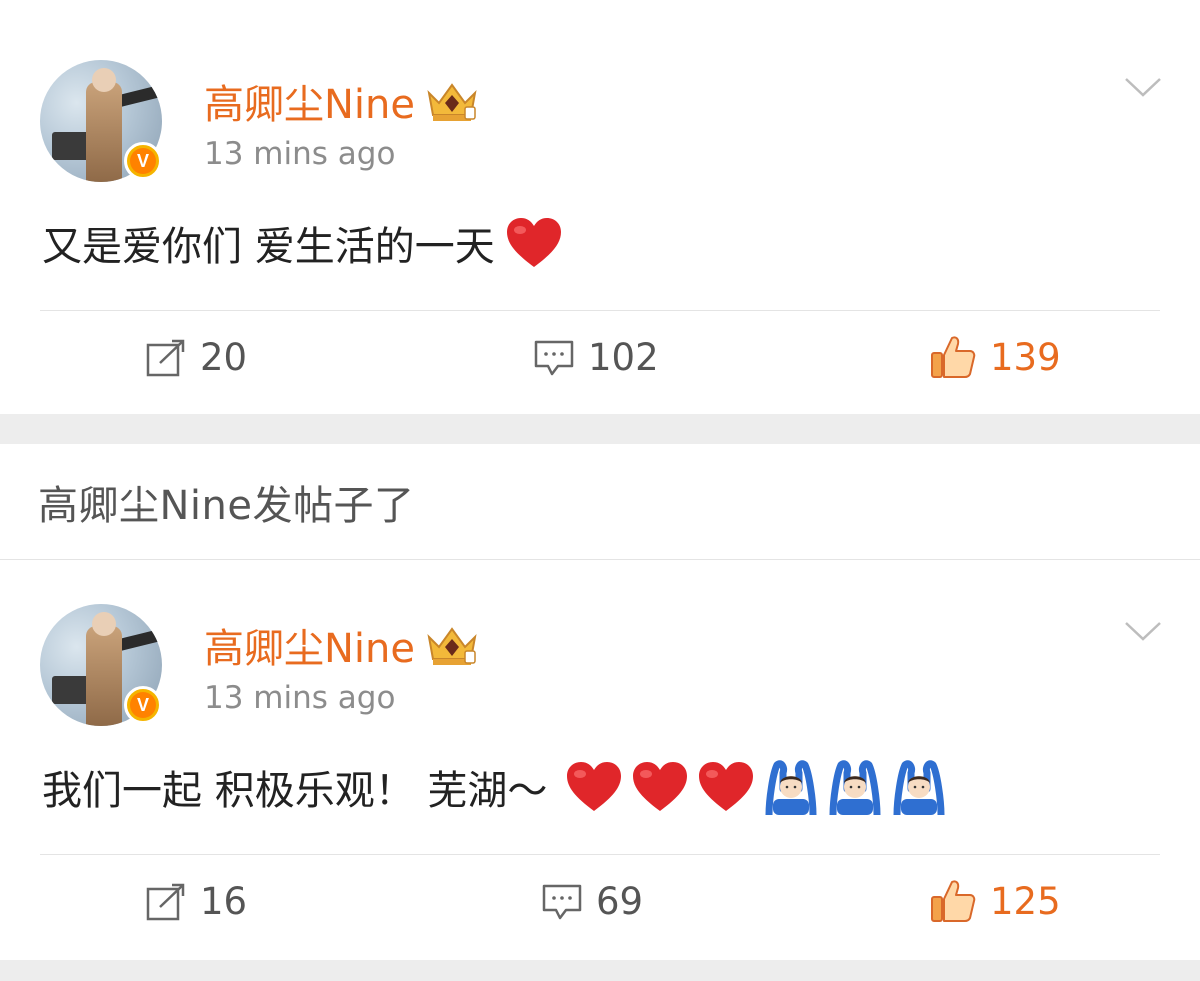 The image size is (1200, 981). What do you see at coordinates (196, 357) in the screenshot?
I see `repost-button: 20` at bounding box center [196, 357].